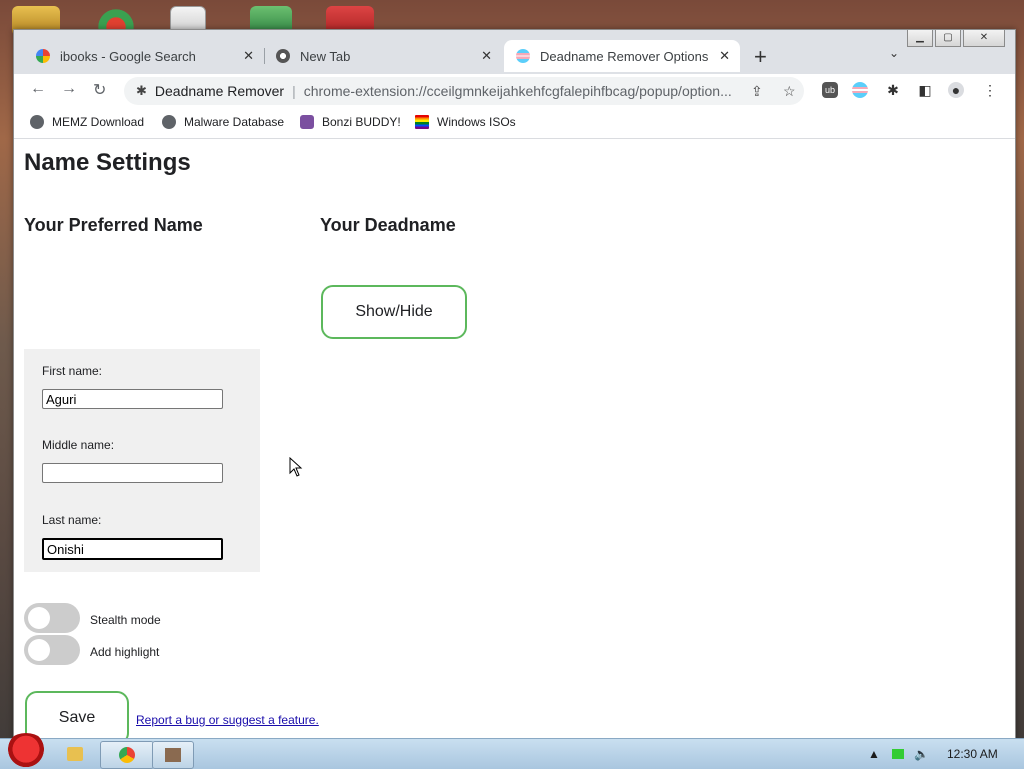 The height and width of the screenshot is (769, 1024). I want to click on tab-title: ibooks - Google Search, so click(128, 56).